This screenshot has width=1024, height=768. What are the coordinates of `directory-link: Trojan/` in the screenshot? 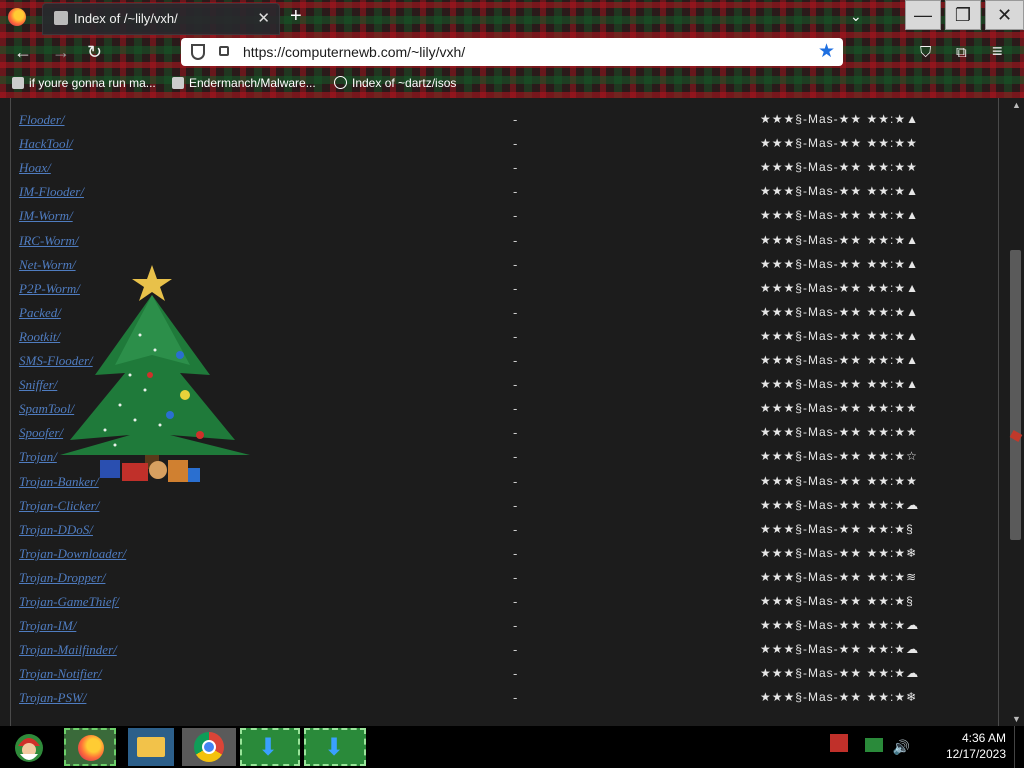 It's located at (38, 457).